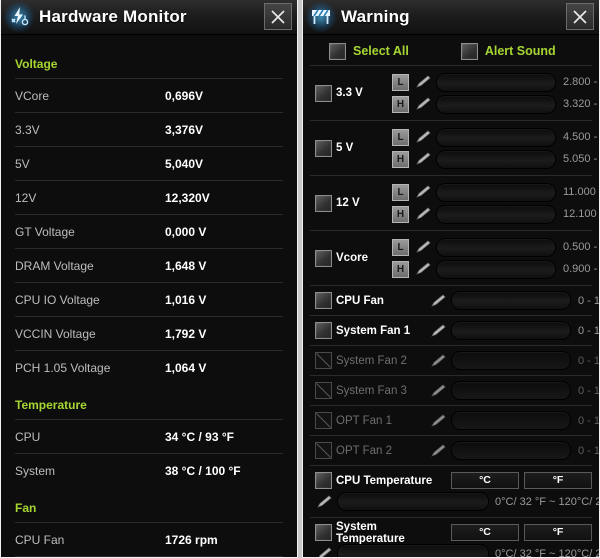  What do you see at coordinates (451, 51) in the screenshot?
I see `warning-header-row: Select All Alert Sound` at bounding box center [451, 51].